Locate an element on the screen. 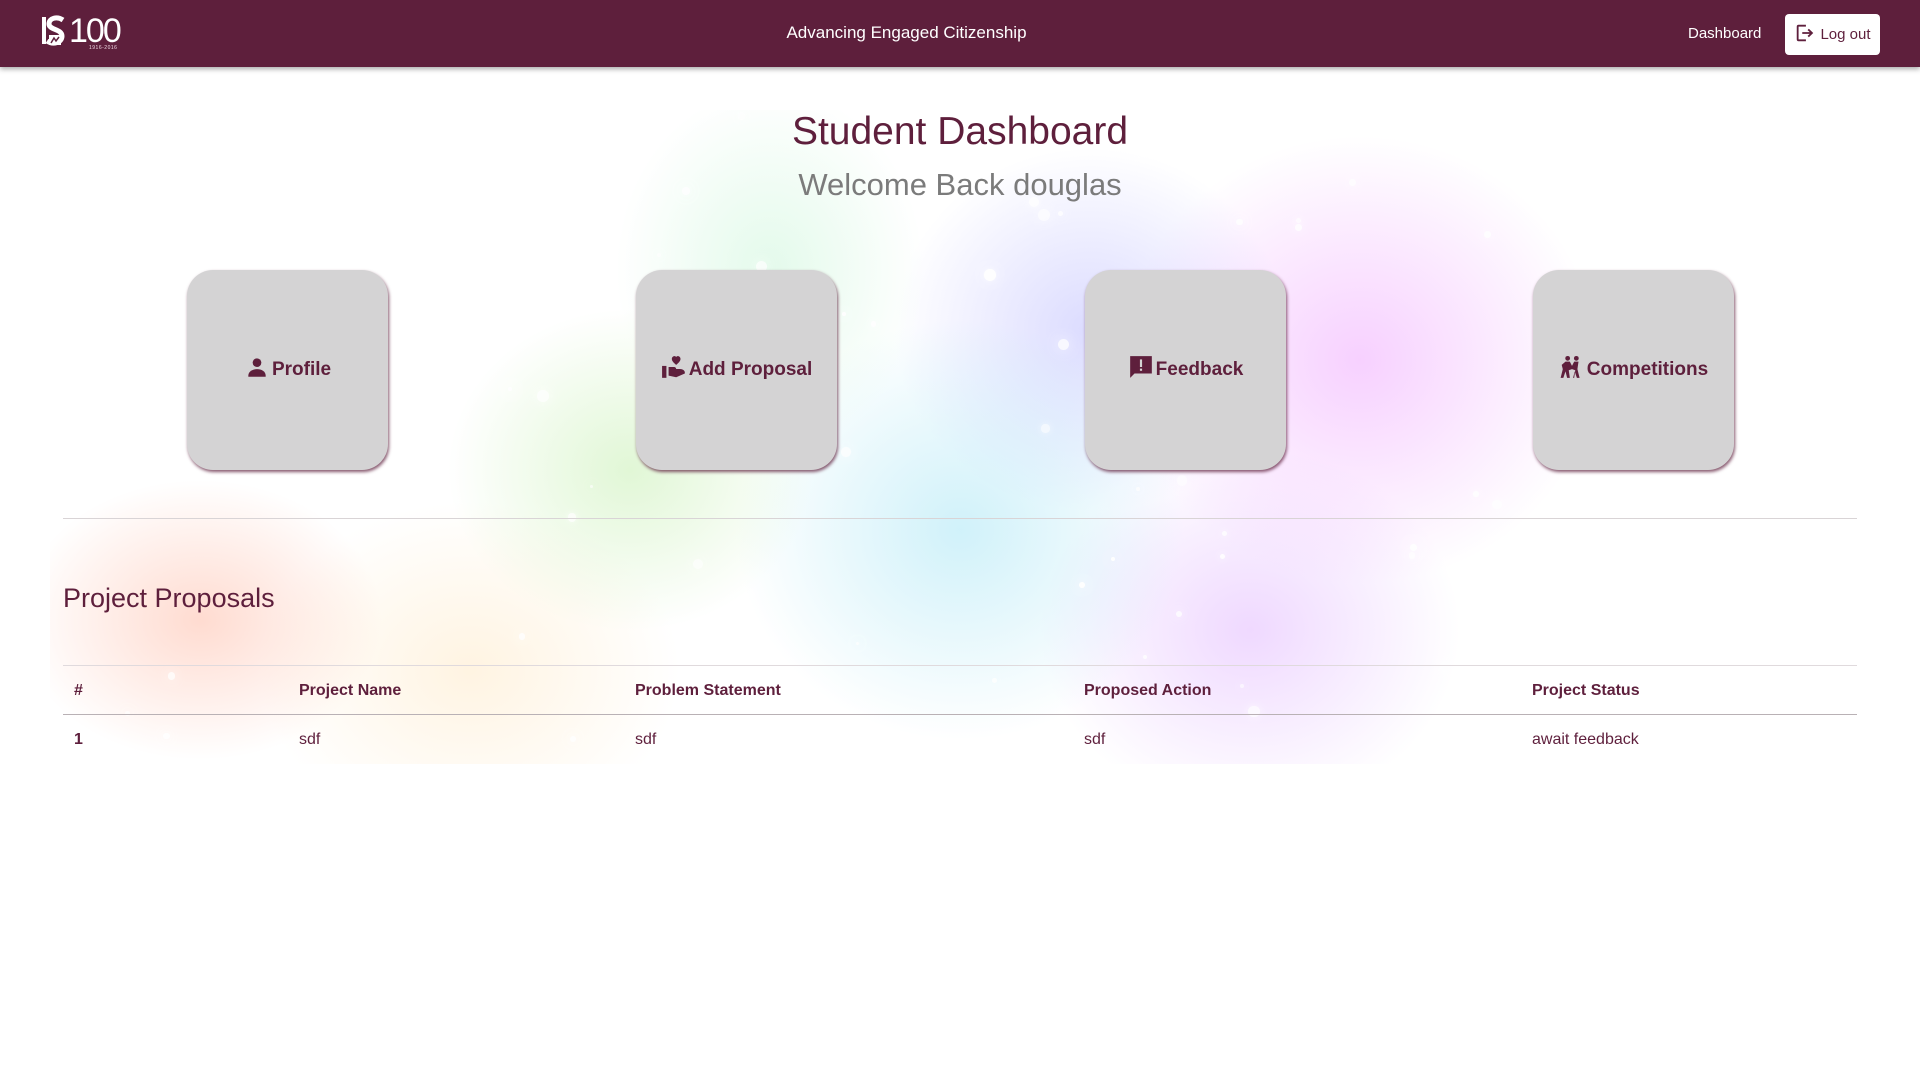  person-icon is located at coordinates (257, 370).